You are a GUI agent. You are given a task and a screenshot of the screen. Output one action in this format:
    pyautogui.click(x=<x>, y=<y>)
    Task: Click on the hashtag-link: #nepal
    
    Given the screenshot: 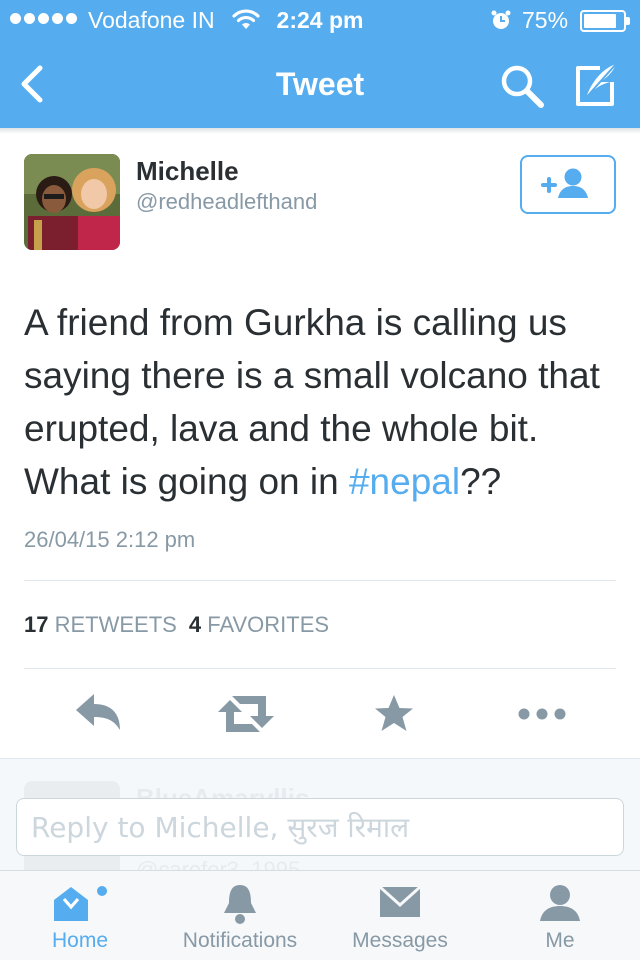 What is the action you would take?
    pyautogui.click(x=404, y=481)
    